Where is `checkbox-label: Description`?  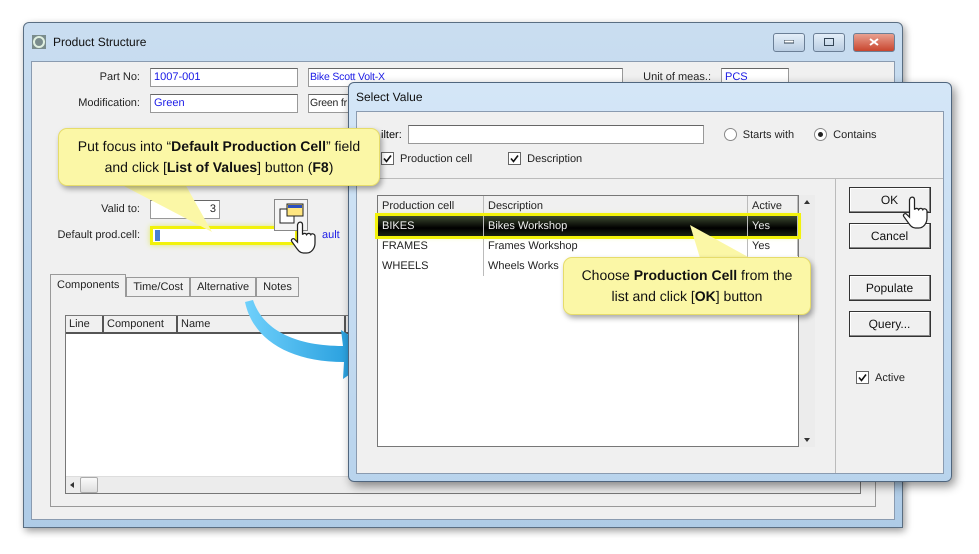
checkbox-label: Description is located at coordinates (554, 158).